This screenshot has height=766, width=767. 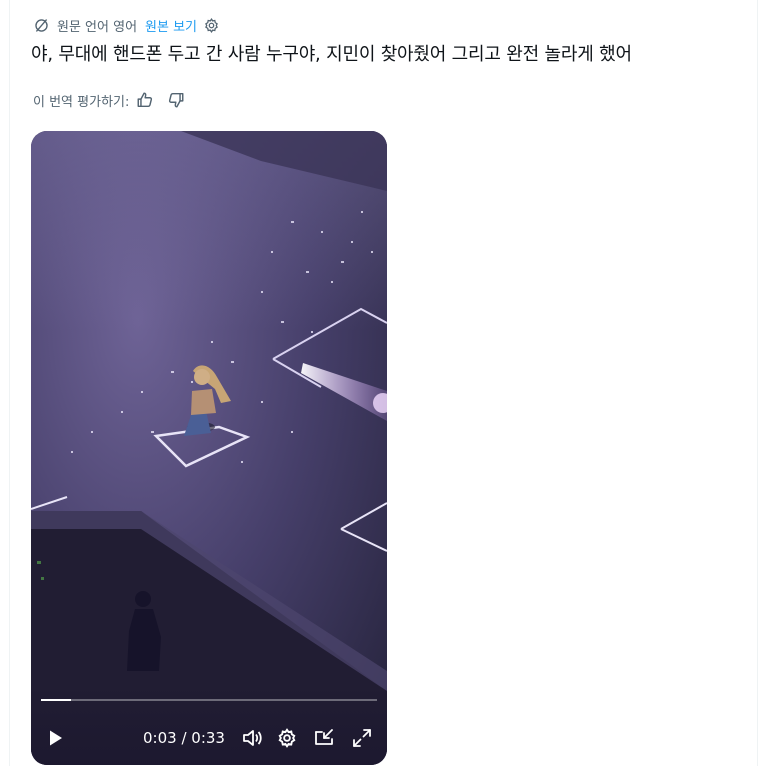 I want to click on thumbs-up-icon, so click(x=145, y=100).